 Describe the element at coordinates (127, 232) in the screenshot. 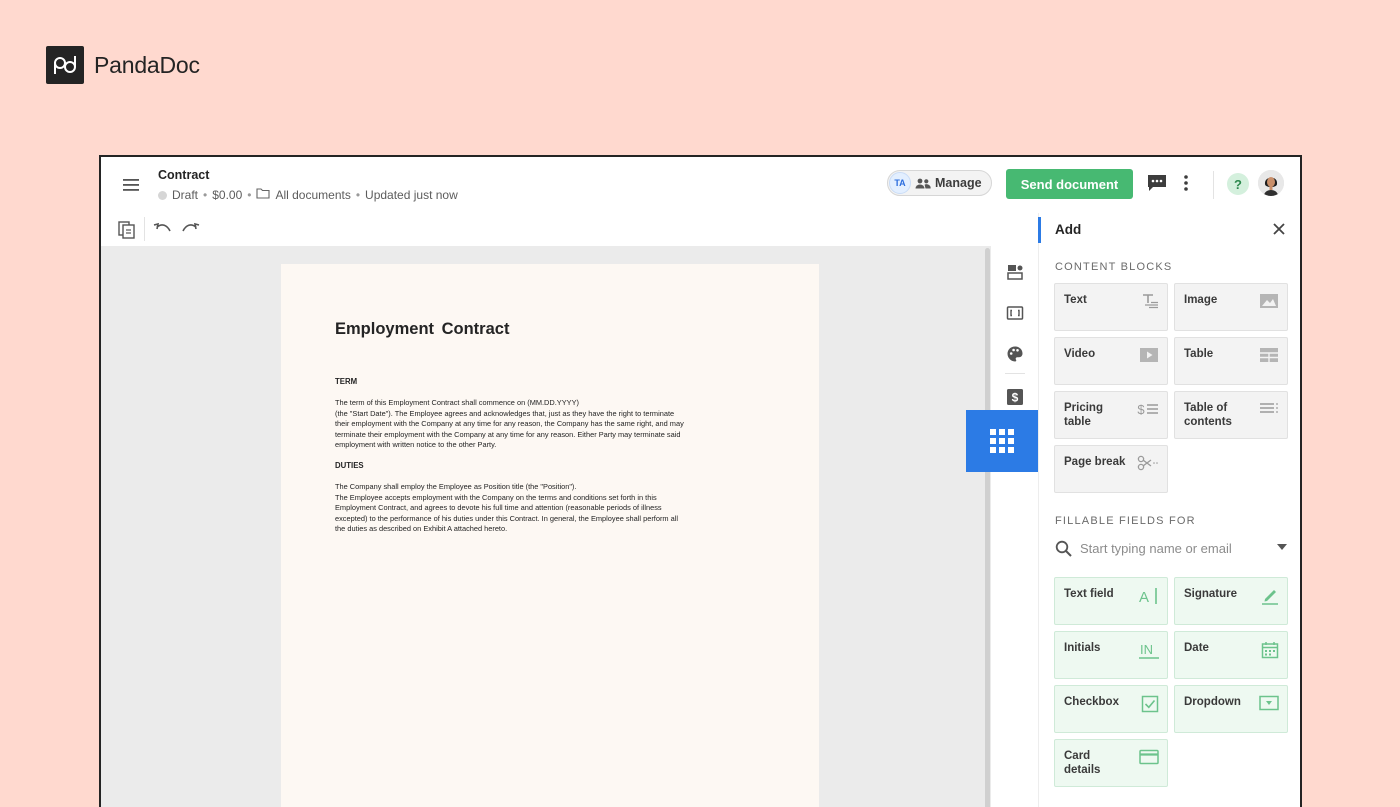

I see `pages-icon` at that location.